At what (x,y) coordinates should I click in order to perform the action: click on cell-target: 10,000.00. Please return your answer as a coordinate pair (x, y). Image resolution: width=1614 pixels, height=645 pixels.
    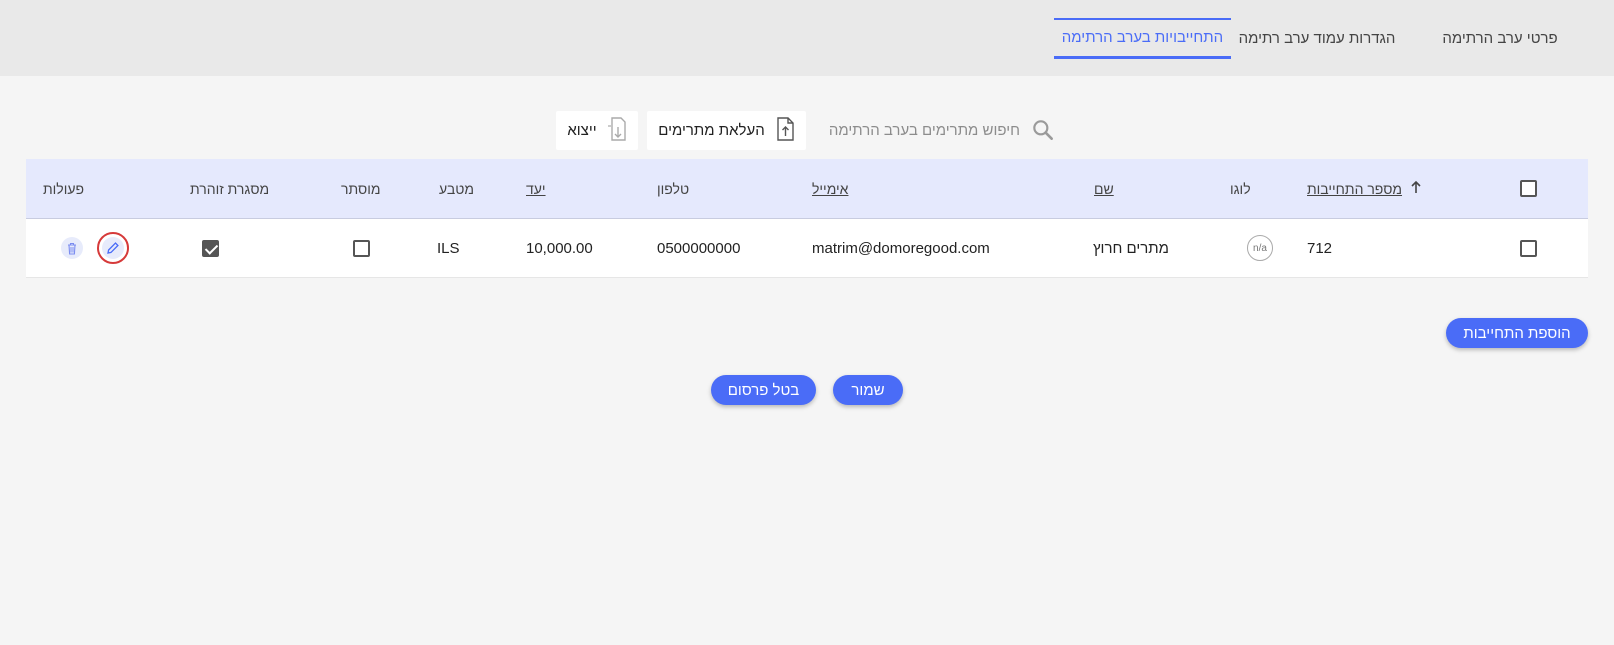
    Looking at the image, I should click on (559, 248).